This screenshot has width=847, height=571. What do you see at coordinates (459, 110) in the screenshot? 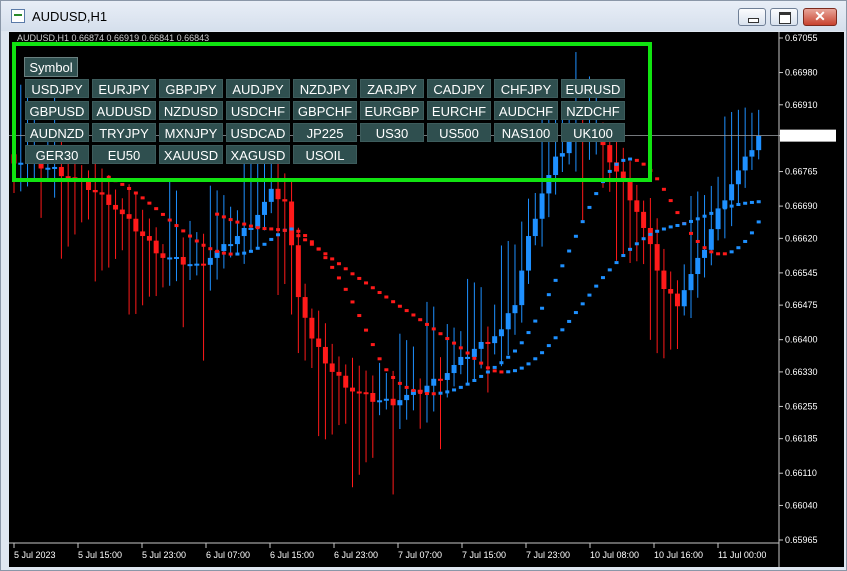
I see `symbol-button-eurchf: EURCHF` at bounding box center [459, 110].